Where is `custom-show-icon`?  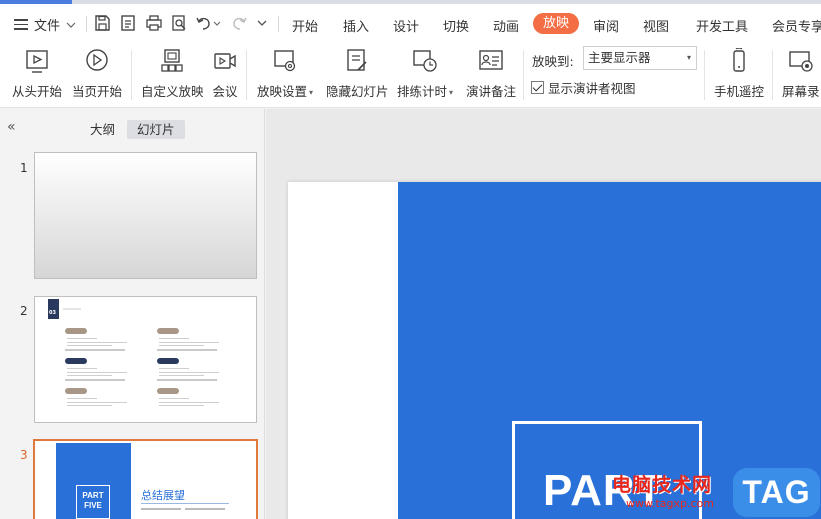
custom-show-icon is located at coordinates (172, 60).